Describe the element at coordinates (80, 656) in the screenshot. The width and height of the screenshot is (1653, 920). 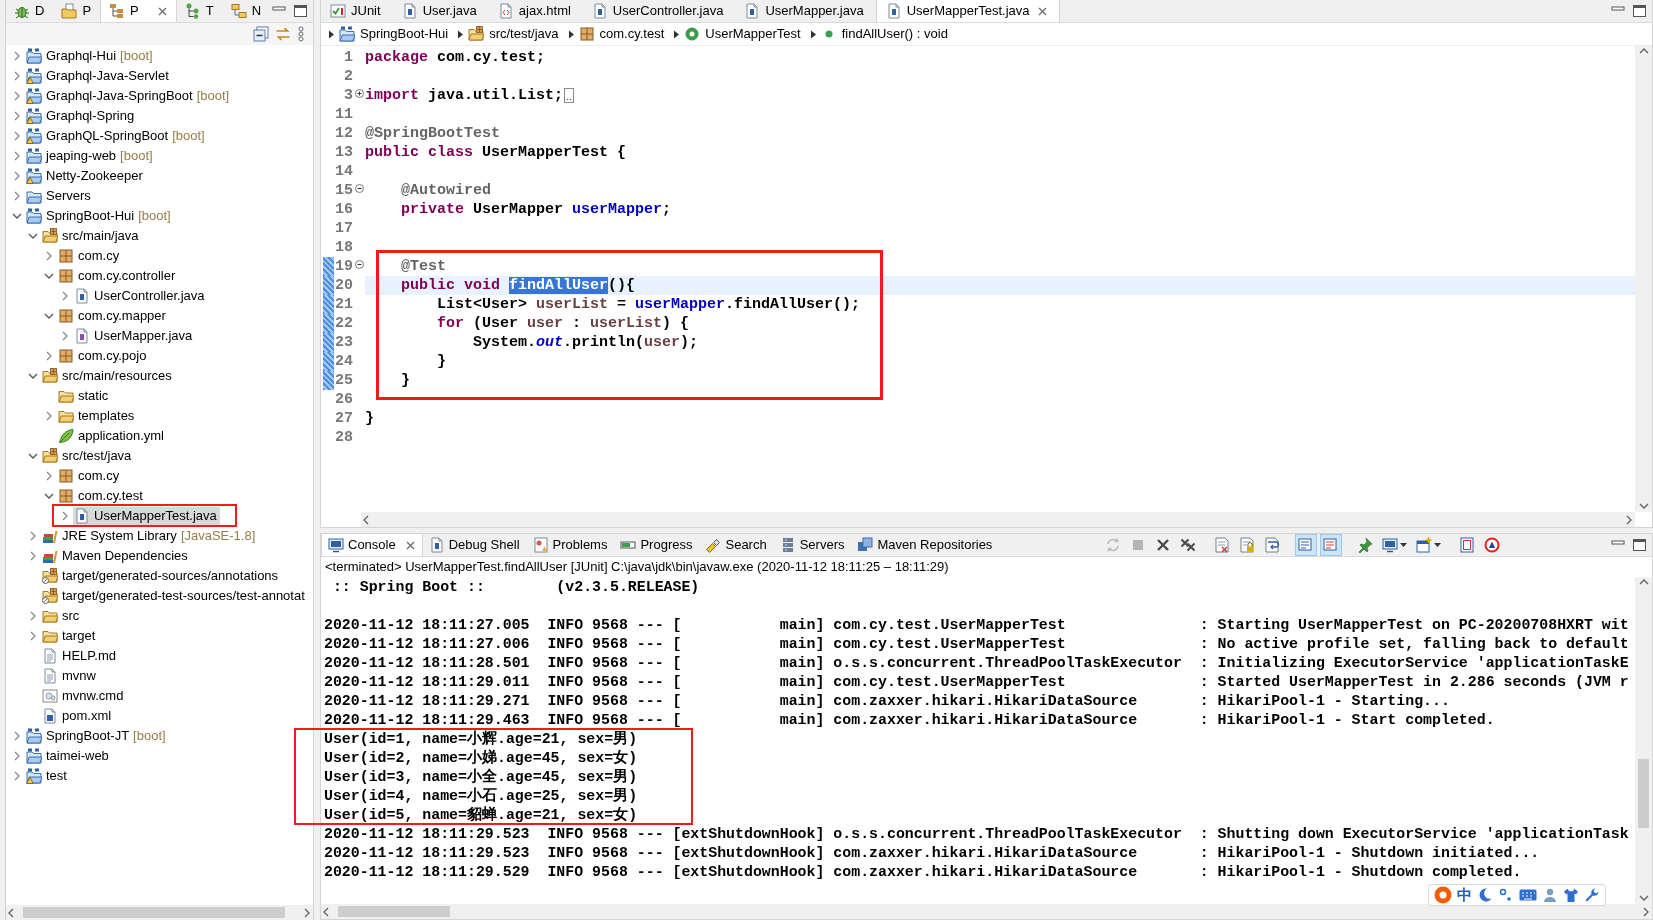
I see `tree-item: HELP.md` at that location.